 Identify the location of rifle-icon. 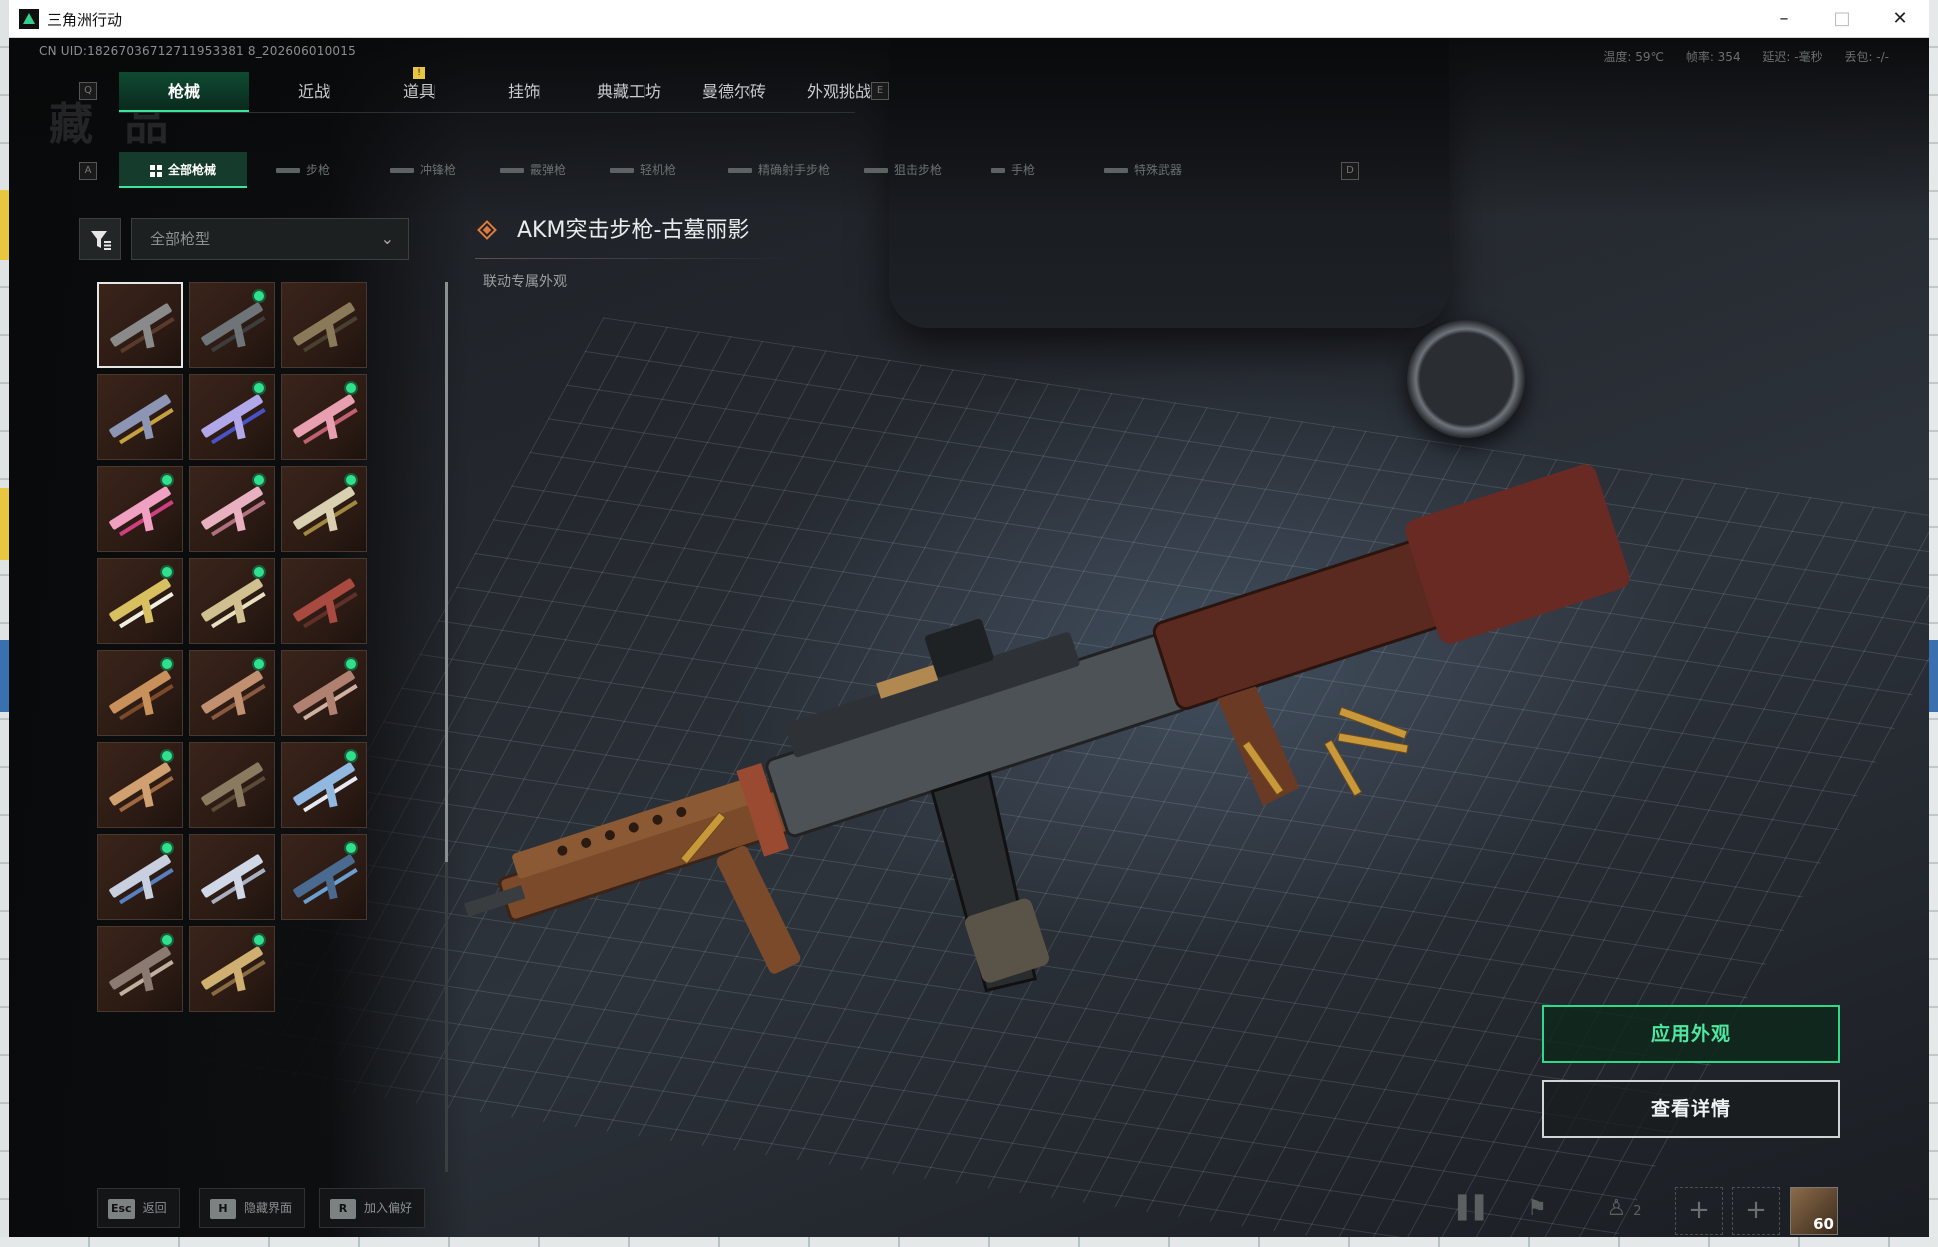
(287, 170).